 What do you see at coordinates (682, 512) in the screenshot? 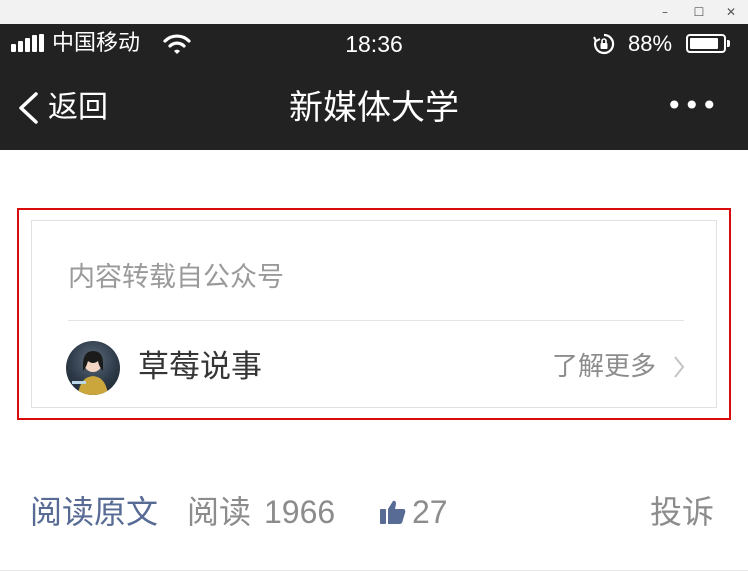
I see `complain-link: 投诉` at bounding box center [682, 512].